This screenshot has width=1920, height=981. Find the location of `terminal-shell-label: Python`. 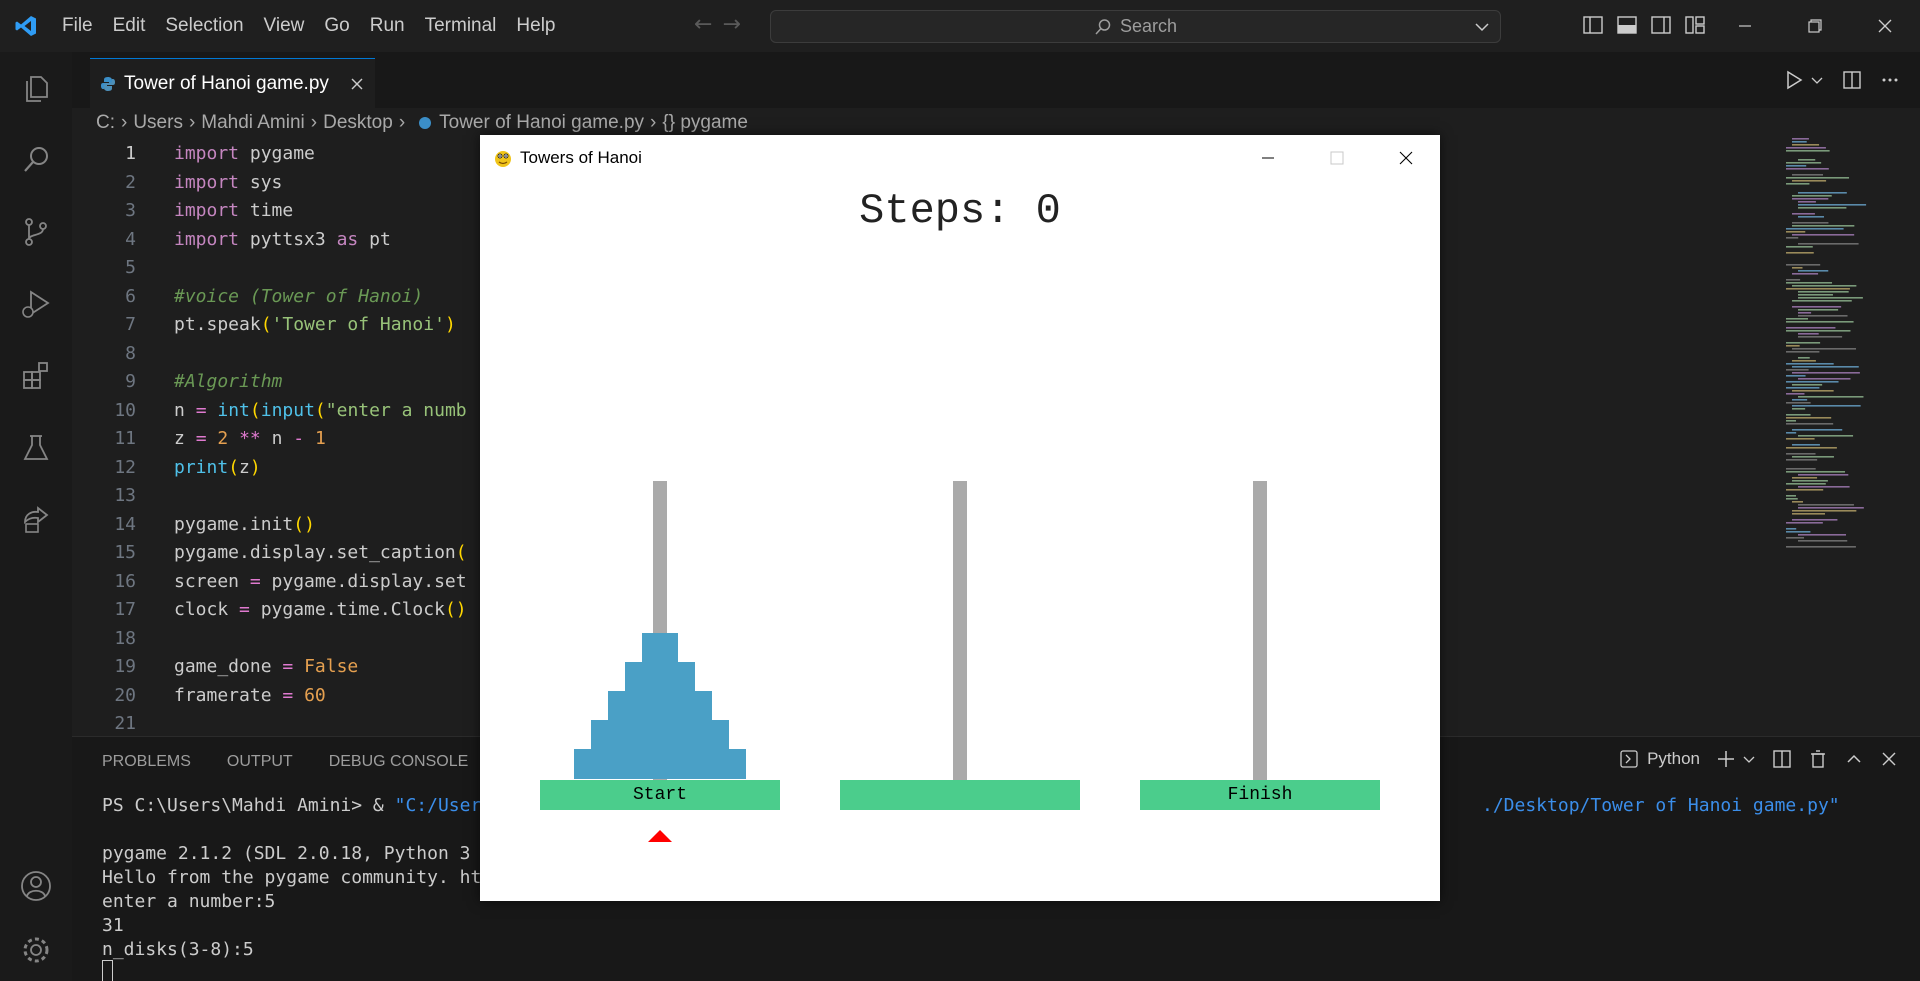

terminal-shell-label: Python is located at coordinates (1673, 759).